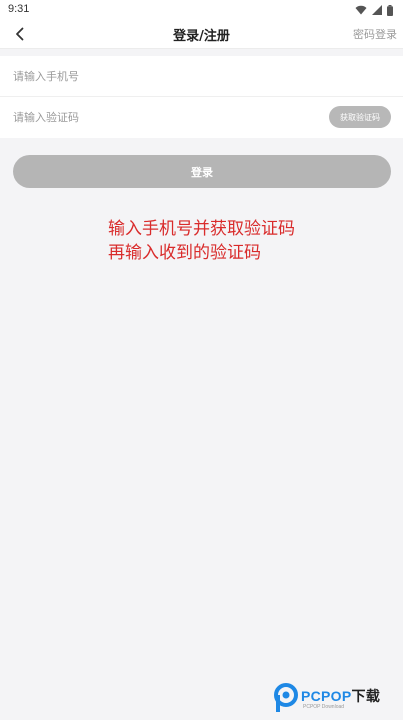  Describe the element at coordinates (286, 697) in the screenshot. I see `pcpop-logo-icon` at that location.